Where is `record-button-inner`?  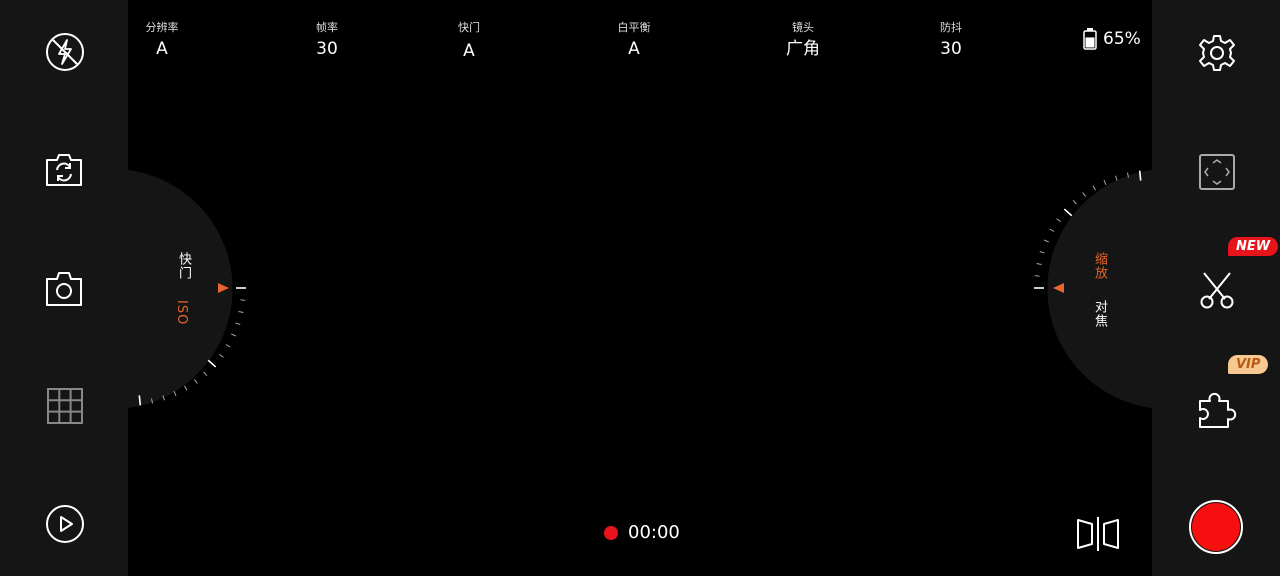
record-button-inner is located at coordinates (1216, 527).